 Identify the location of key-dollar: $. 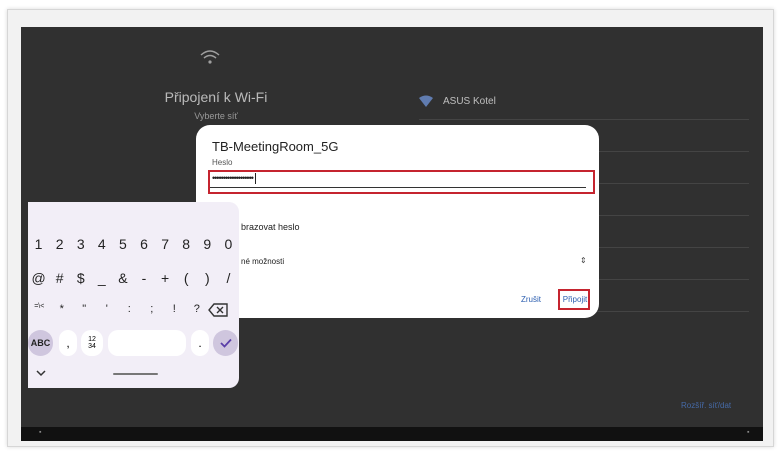
(80, 278).